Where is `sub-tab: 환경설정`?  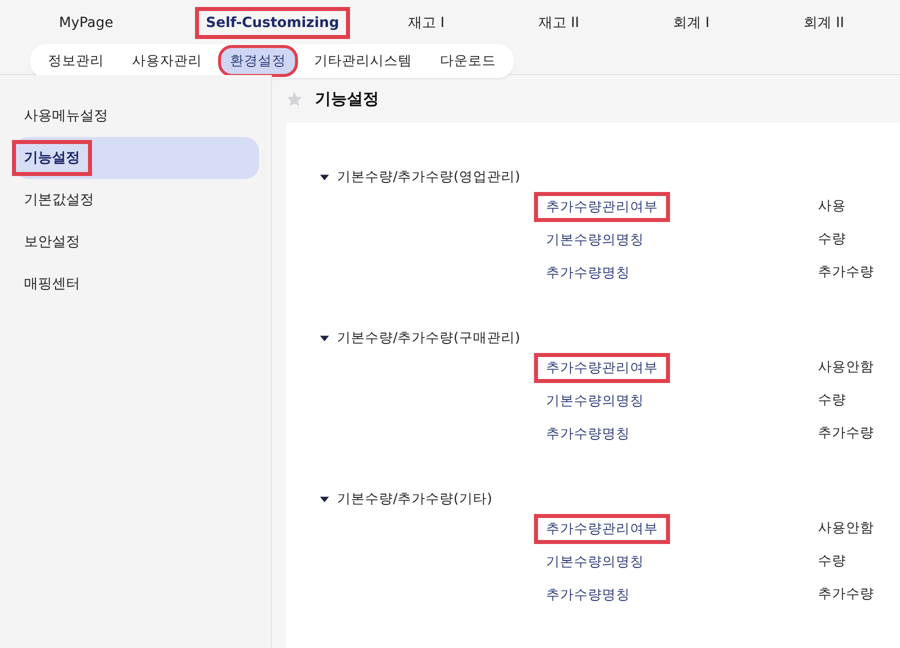
sub-tab: 환경설정 is located at coordinates (258, 61).